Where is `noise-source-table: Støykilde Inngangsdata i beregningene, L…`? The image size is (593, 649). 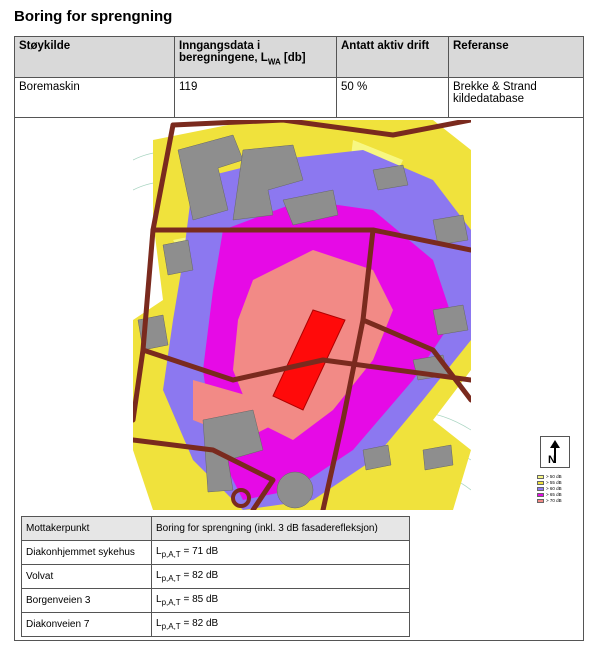
noise-source-table: Støykilde Inngangsdata i beregningene, L… is located at coordinates (299, 77).